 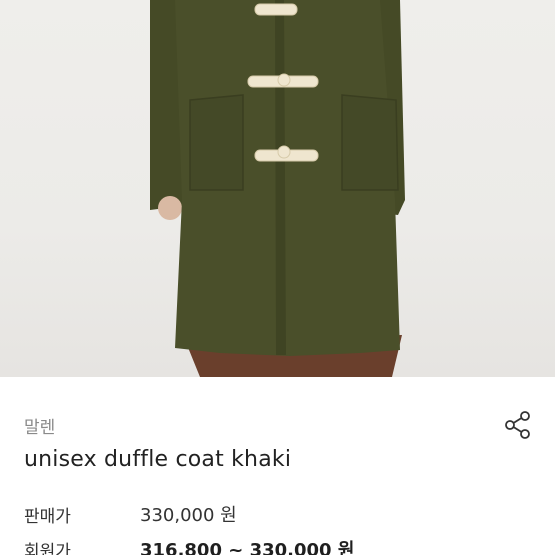 I want to click on sale-price-value: 330,000 원, so click(x=188, y=515).